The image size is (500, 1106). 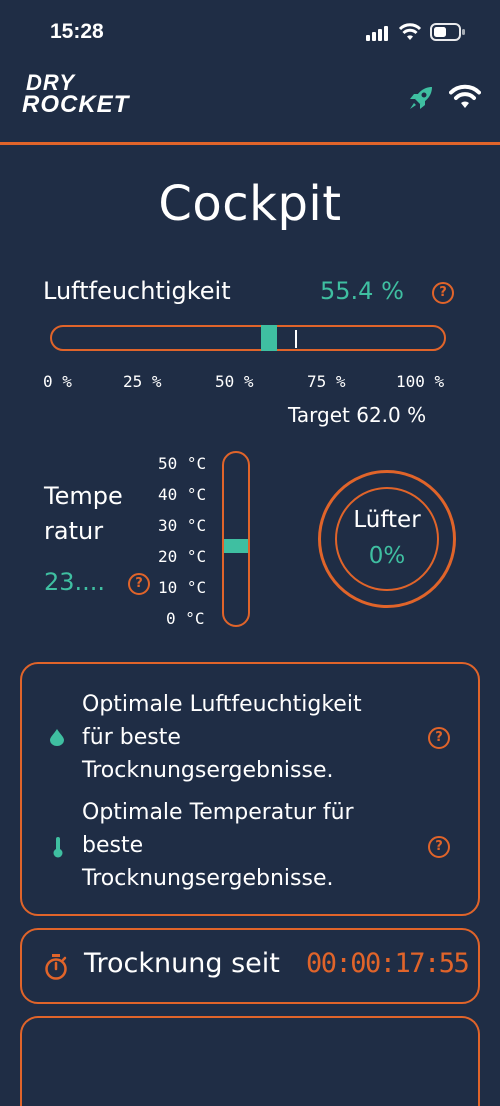 What do you see at coordinates (185, 618) in the screenshot?
I see `temp-scale-0: 0 °C` at bounding box center [185, 618].